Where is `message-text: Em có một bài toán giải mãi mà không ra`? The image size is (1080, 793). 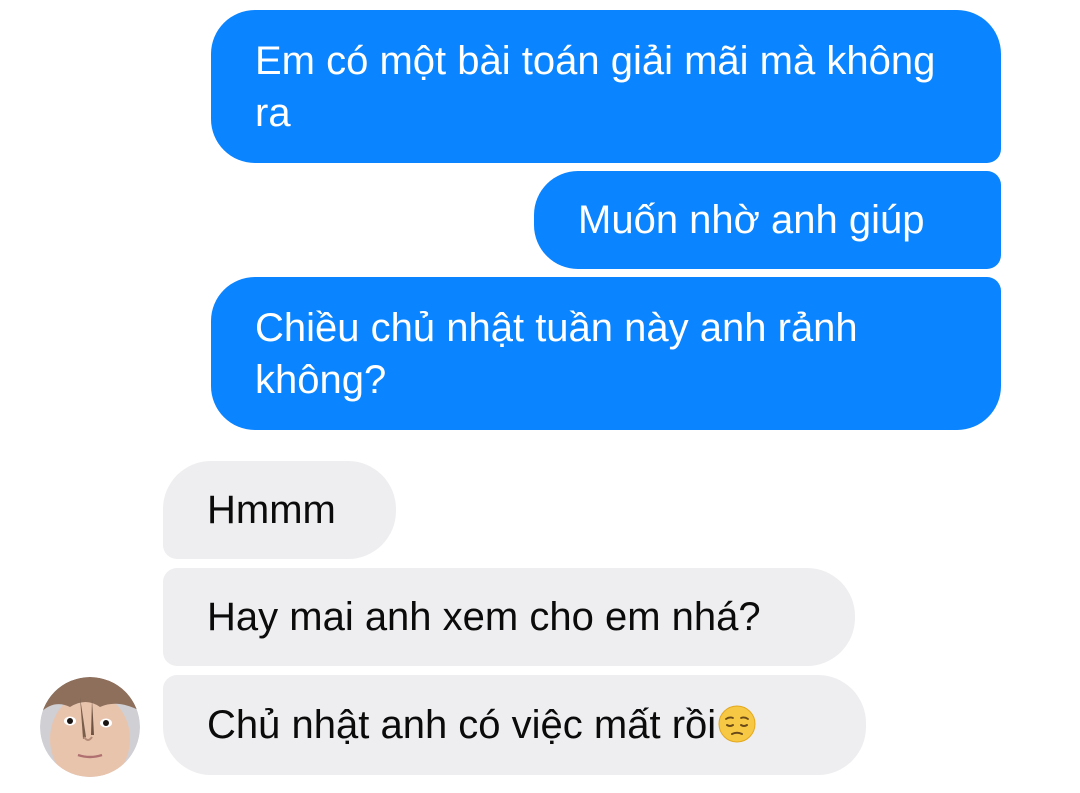
message-text: Em có một bài toán giải mãi mà không ra is located at coordinates (595, 86).